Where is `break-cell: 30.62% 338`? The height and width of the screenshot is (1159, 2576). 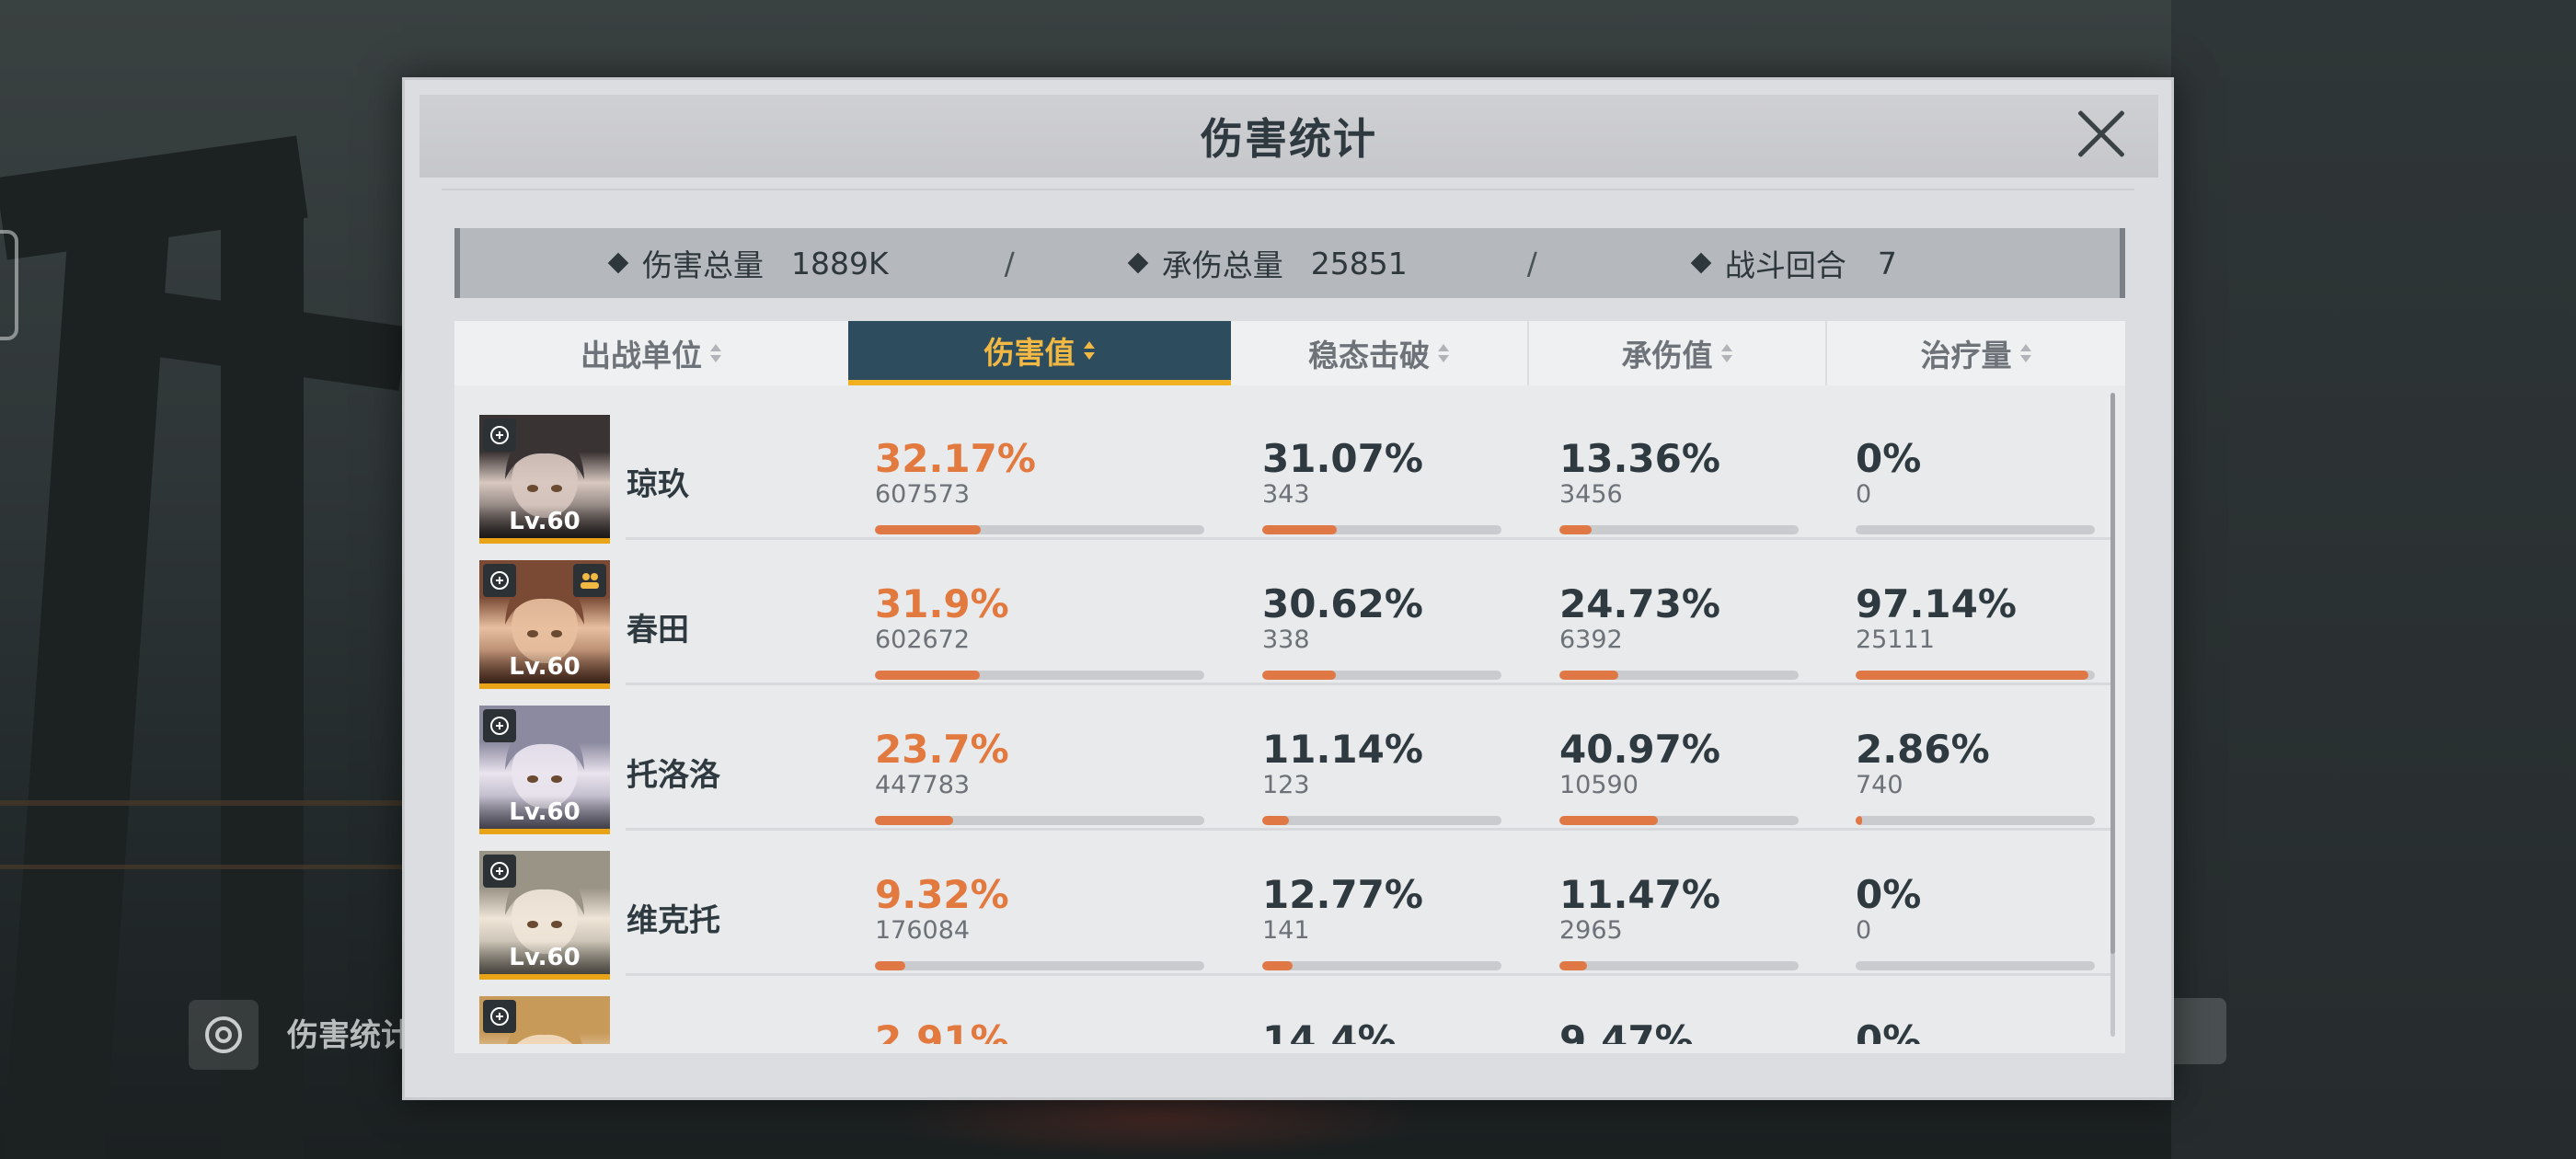 break-cell: 30.62% 338 is located at coordinates (1342, 620).